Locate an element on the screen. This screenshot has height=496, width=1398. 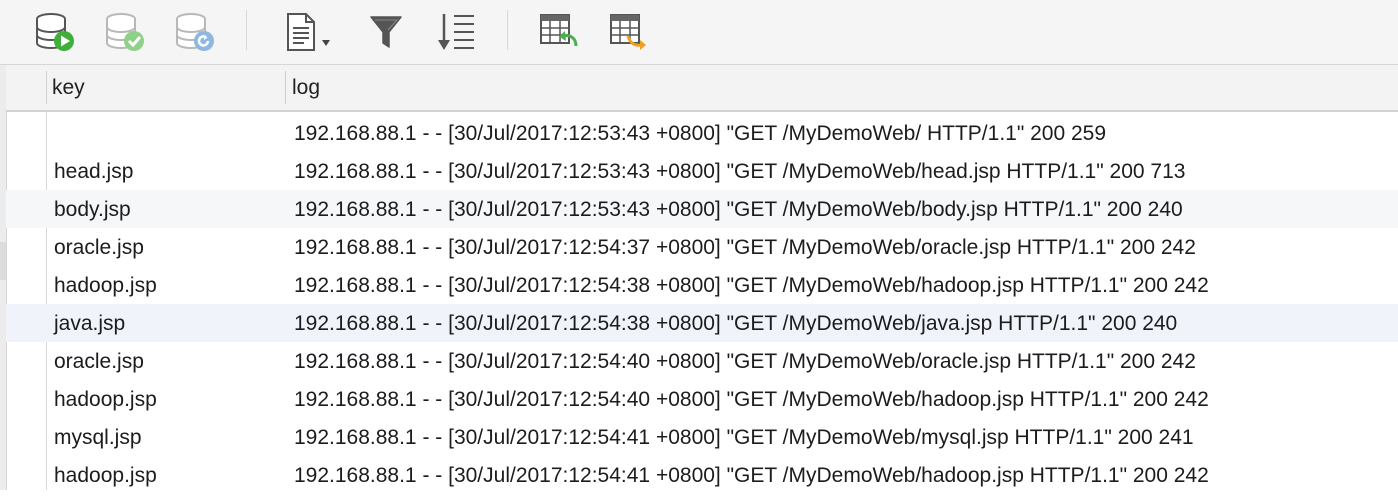
export-table-button is located at coordinates (628, 32).